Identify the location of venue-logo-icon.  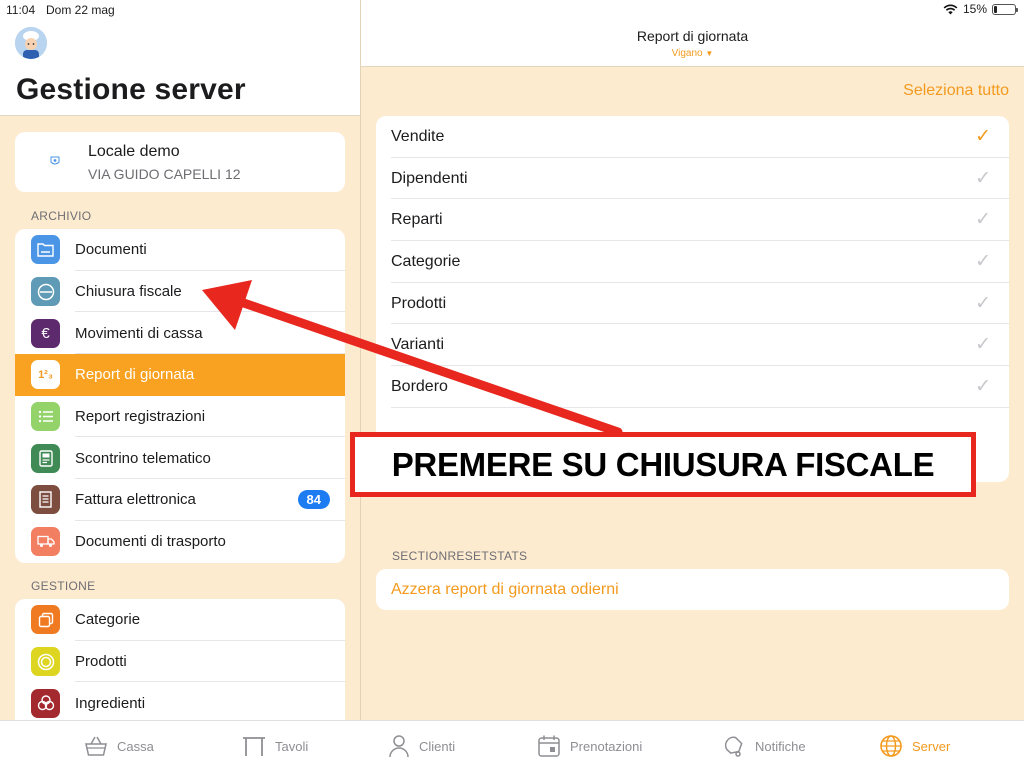
(55, 160).